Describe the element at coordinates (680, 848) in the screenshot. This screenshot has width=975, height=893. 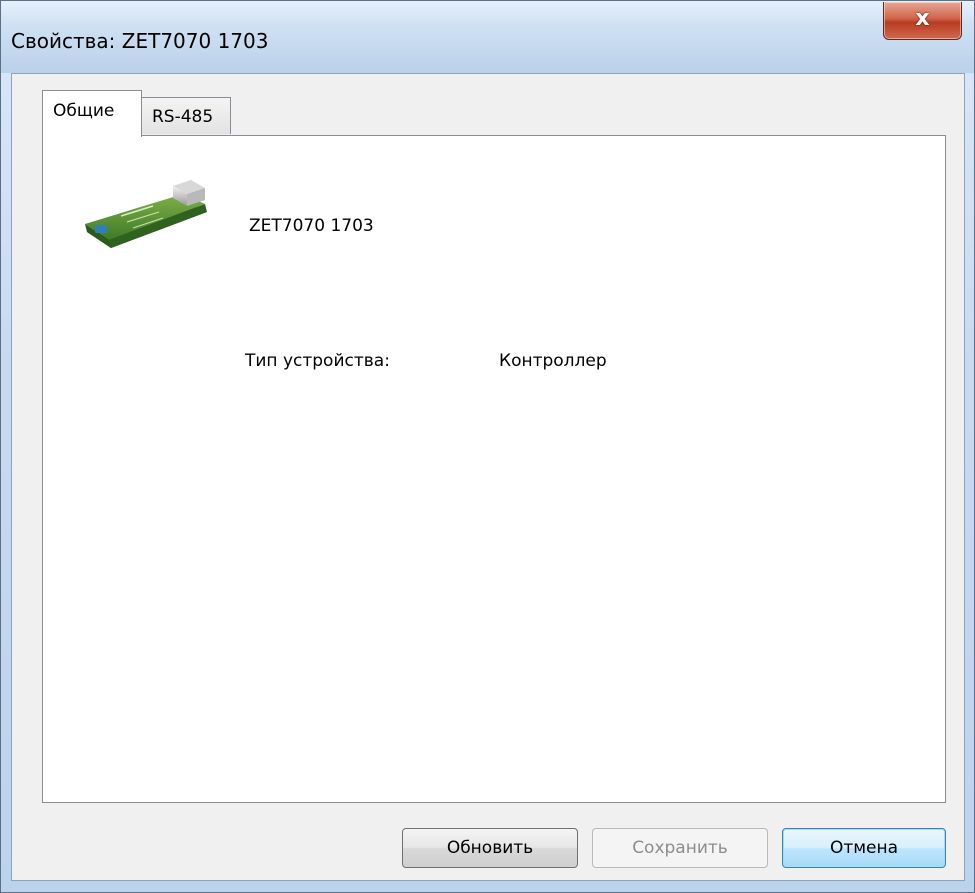
I see `save-button: Сохранить` at that location.